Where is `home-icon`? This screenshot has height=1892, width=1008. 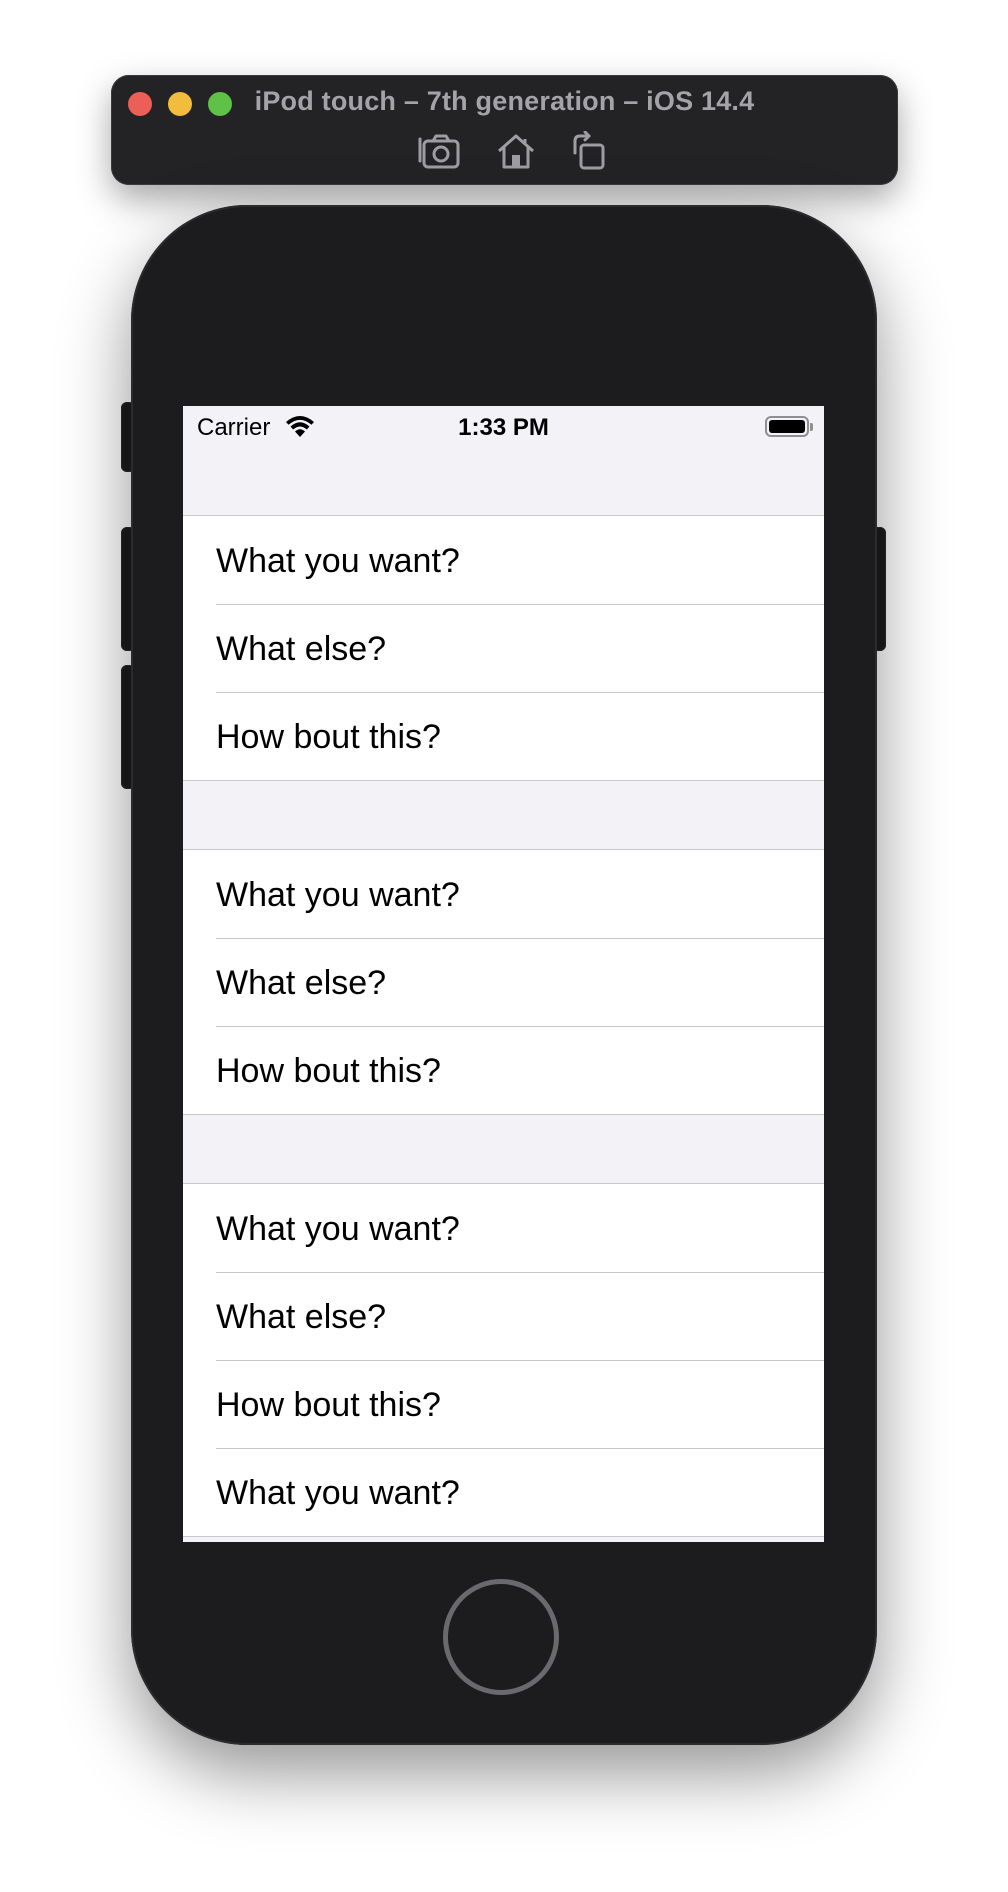
home-icon is located at coordinates (516, 151).